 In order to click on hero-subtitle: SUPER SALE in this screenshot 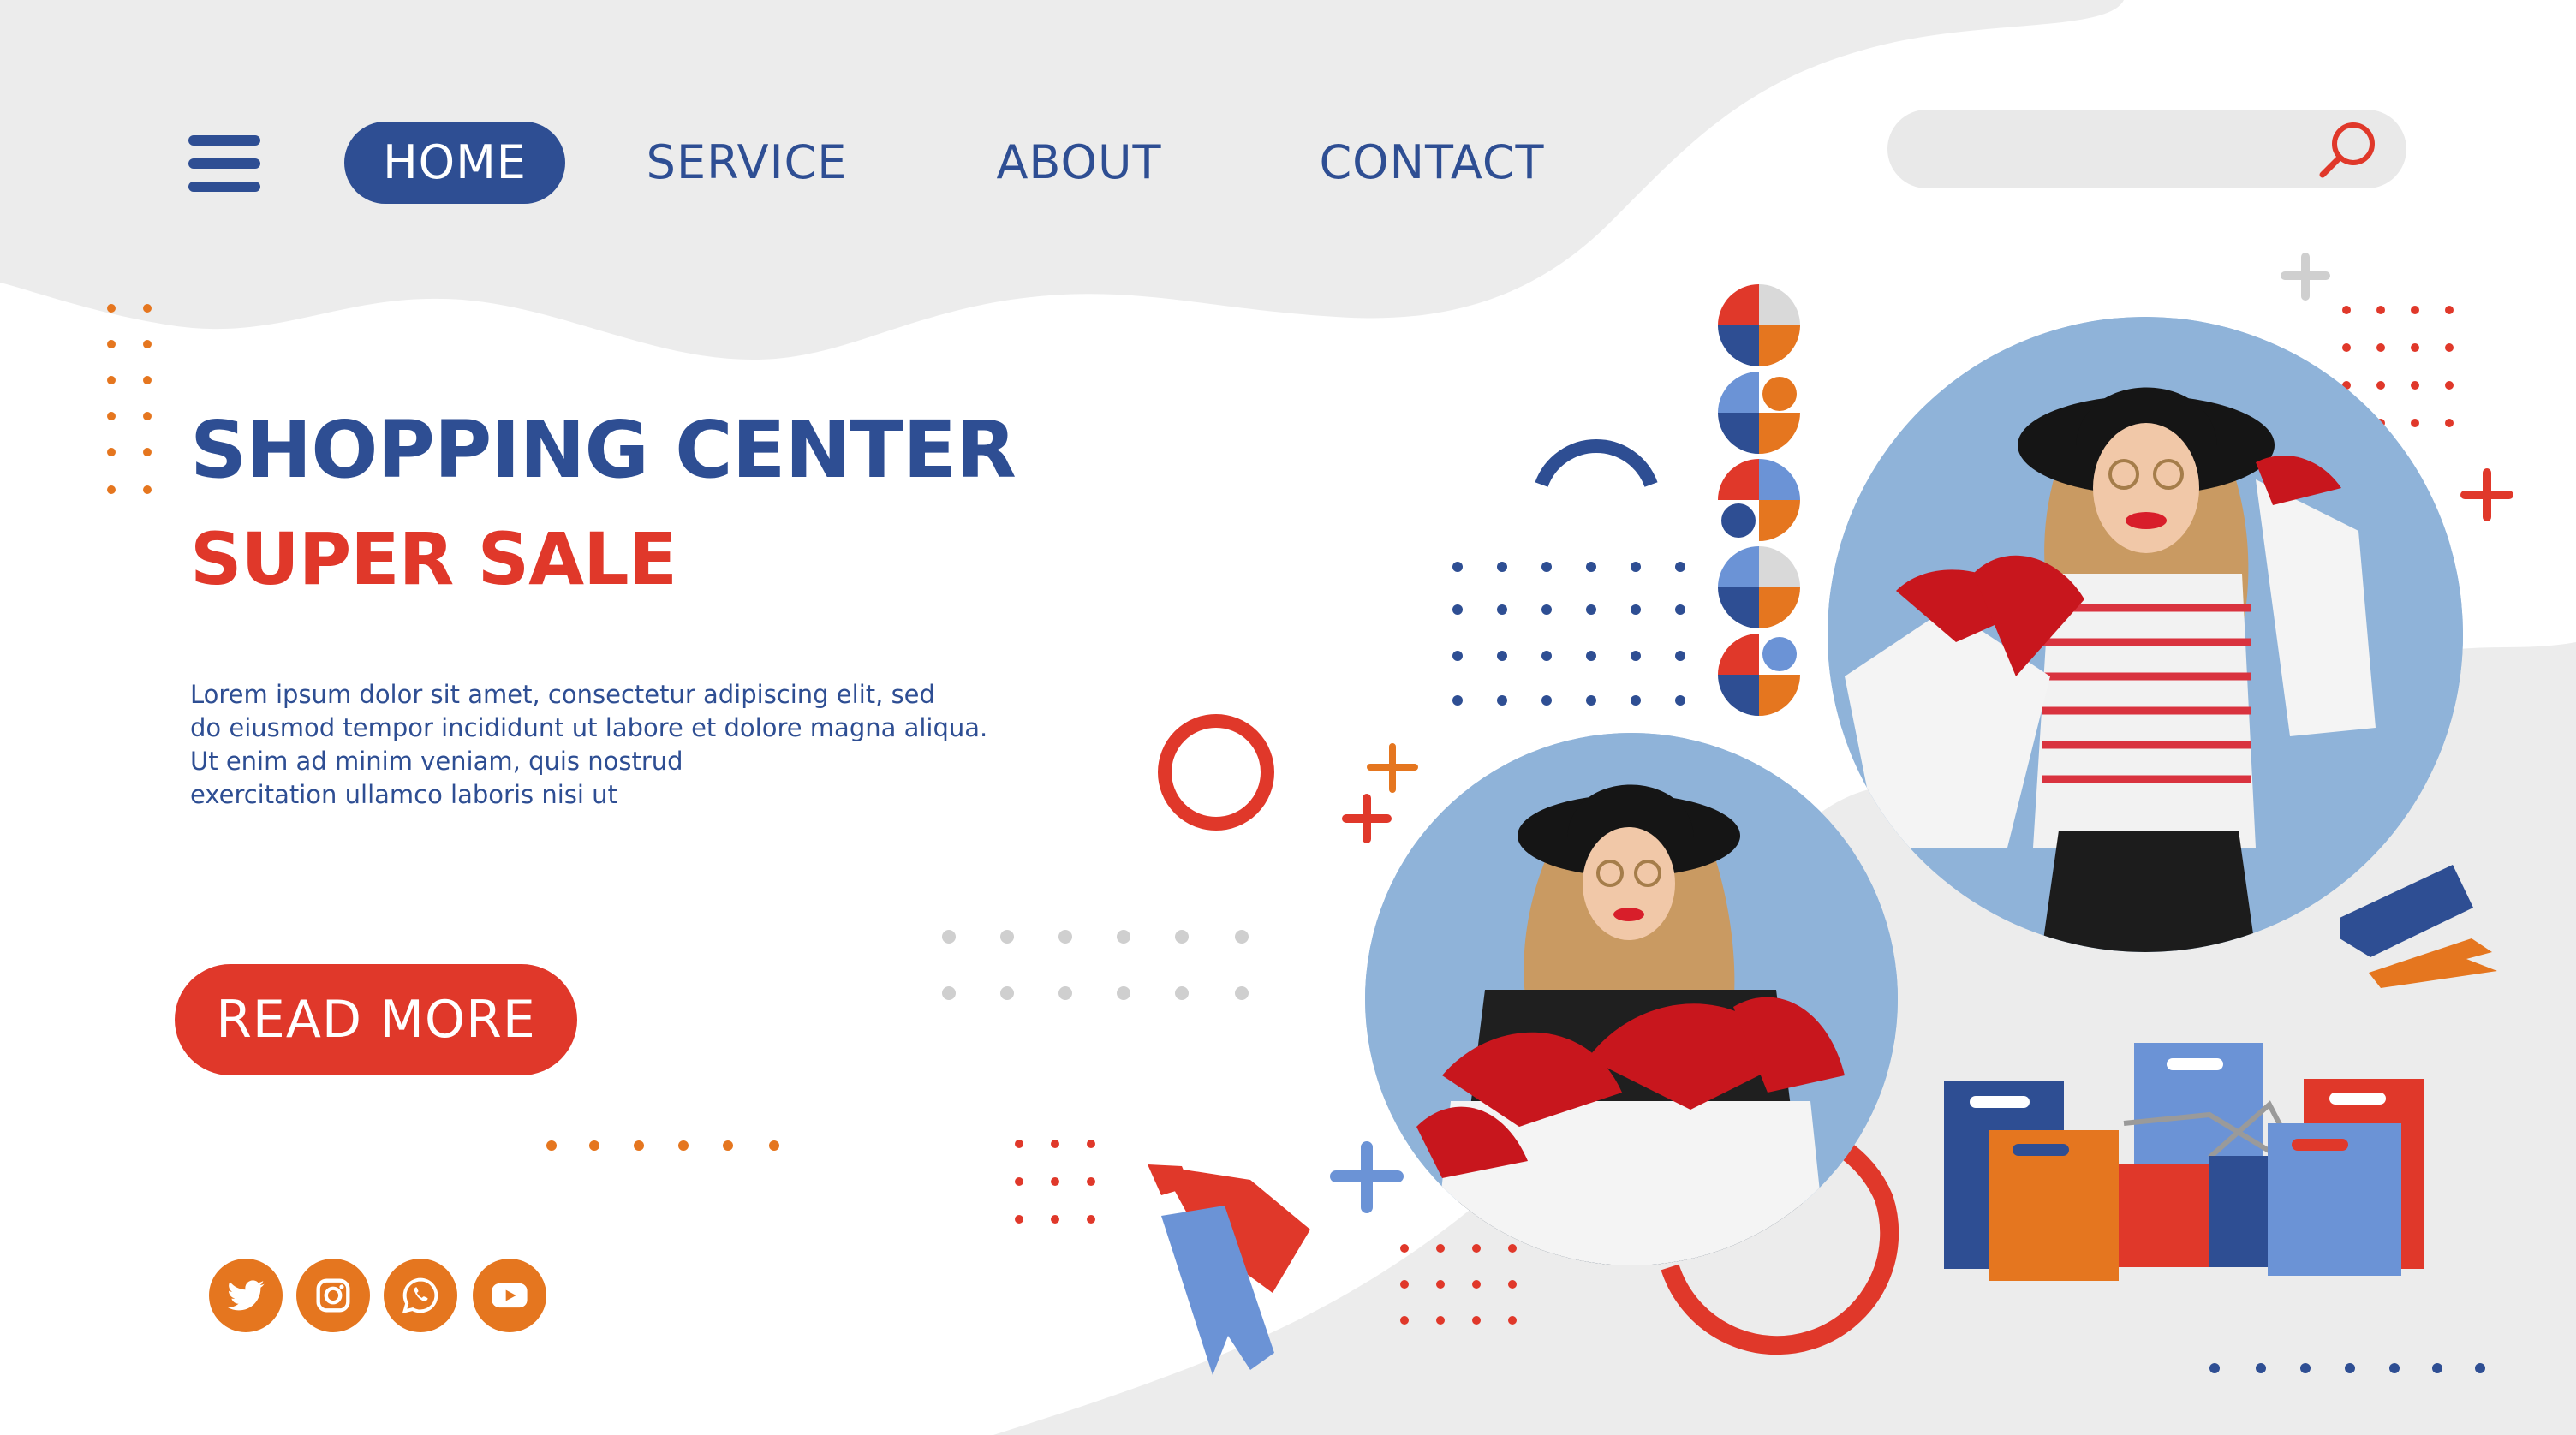, I will do `click(433, 559)`.